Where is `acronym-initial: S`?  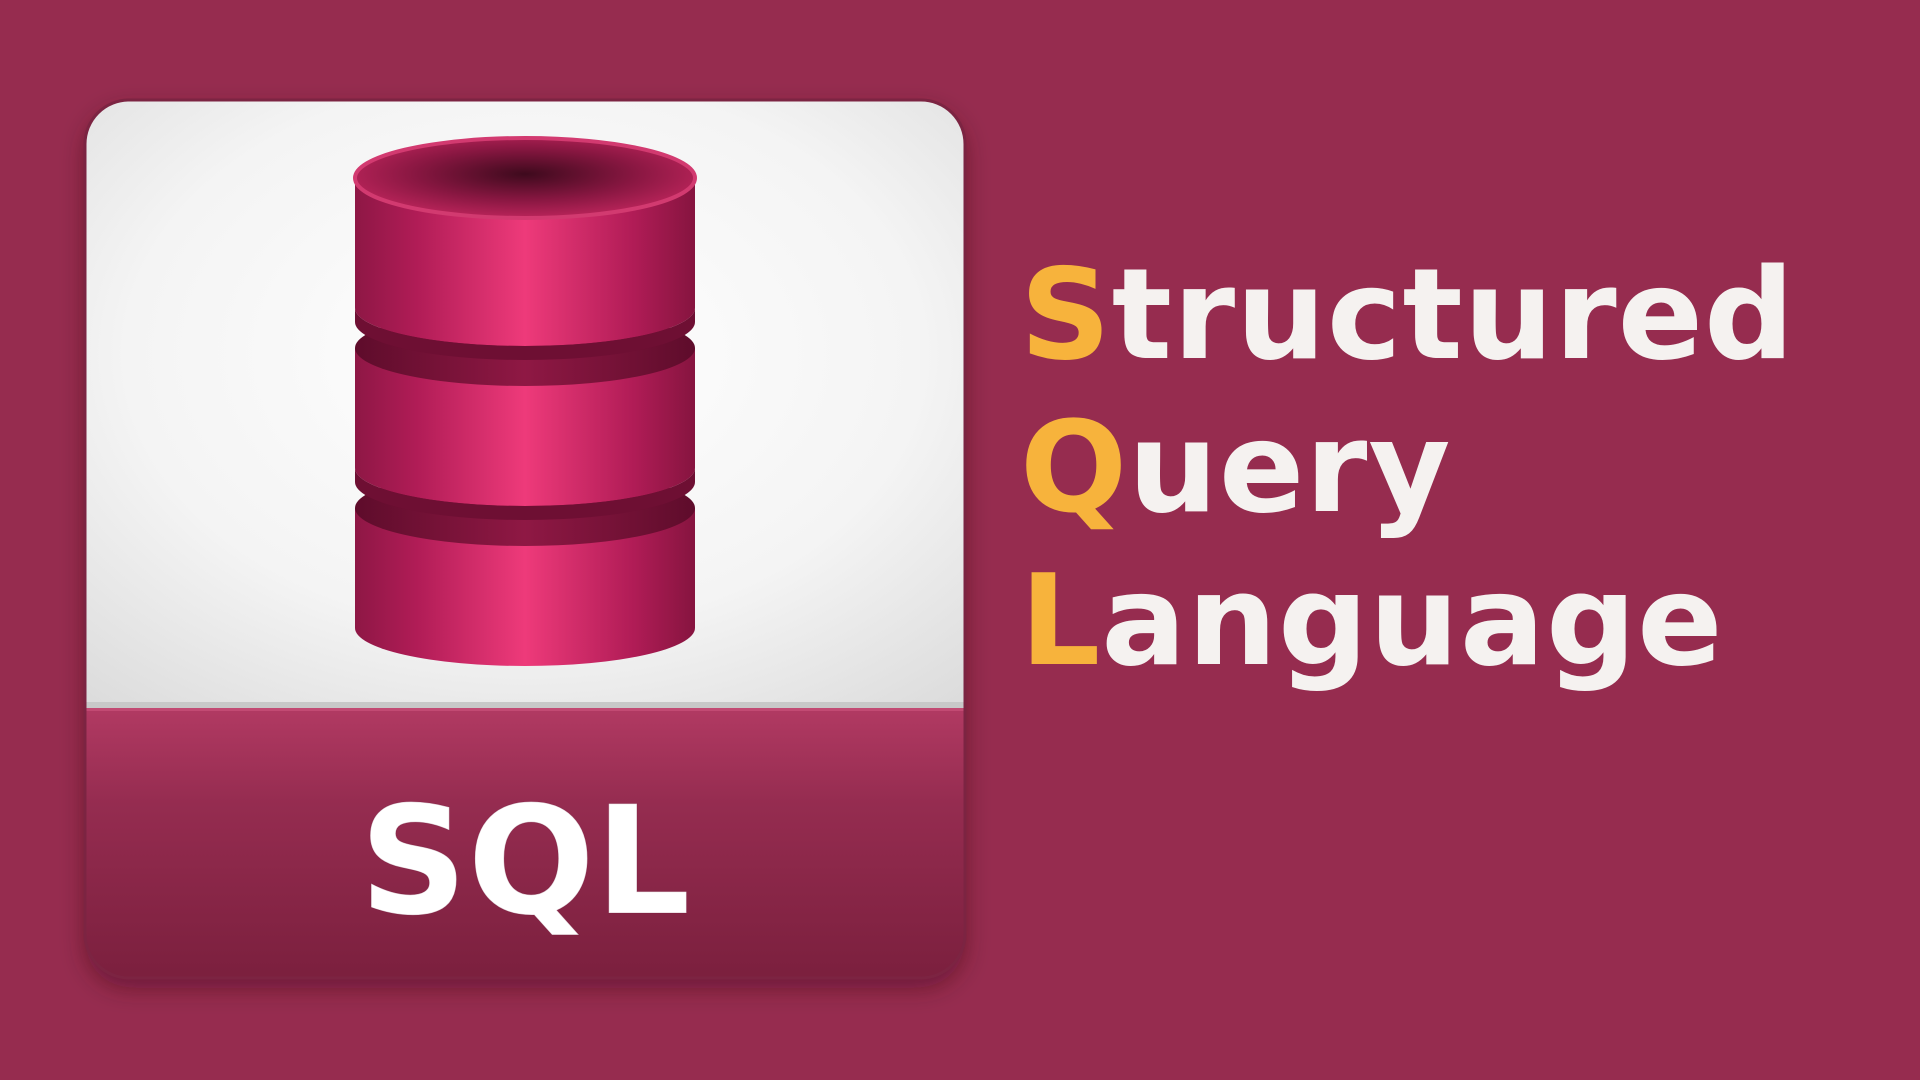
acronym-initial: S is located at coordinates (1066, 314).